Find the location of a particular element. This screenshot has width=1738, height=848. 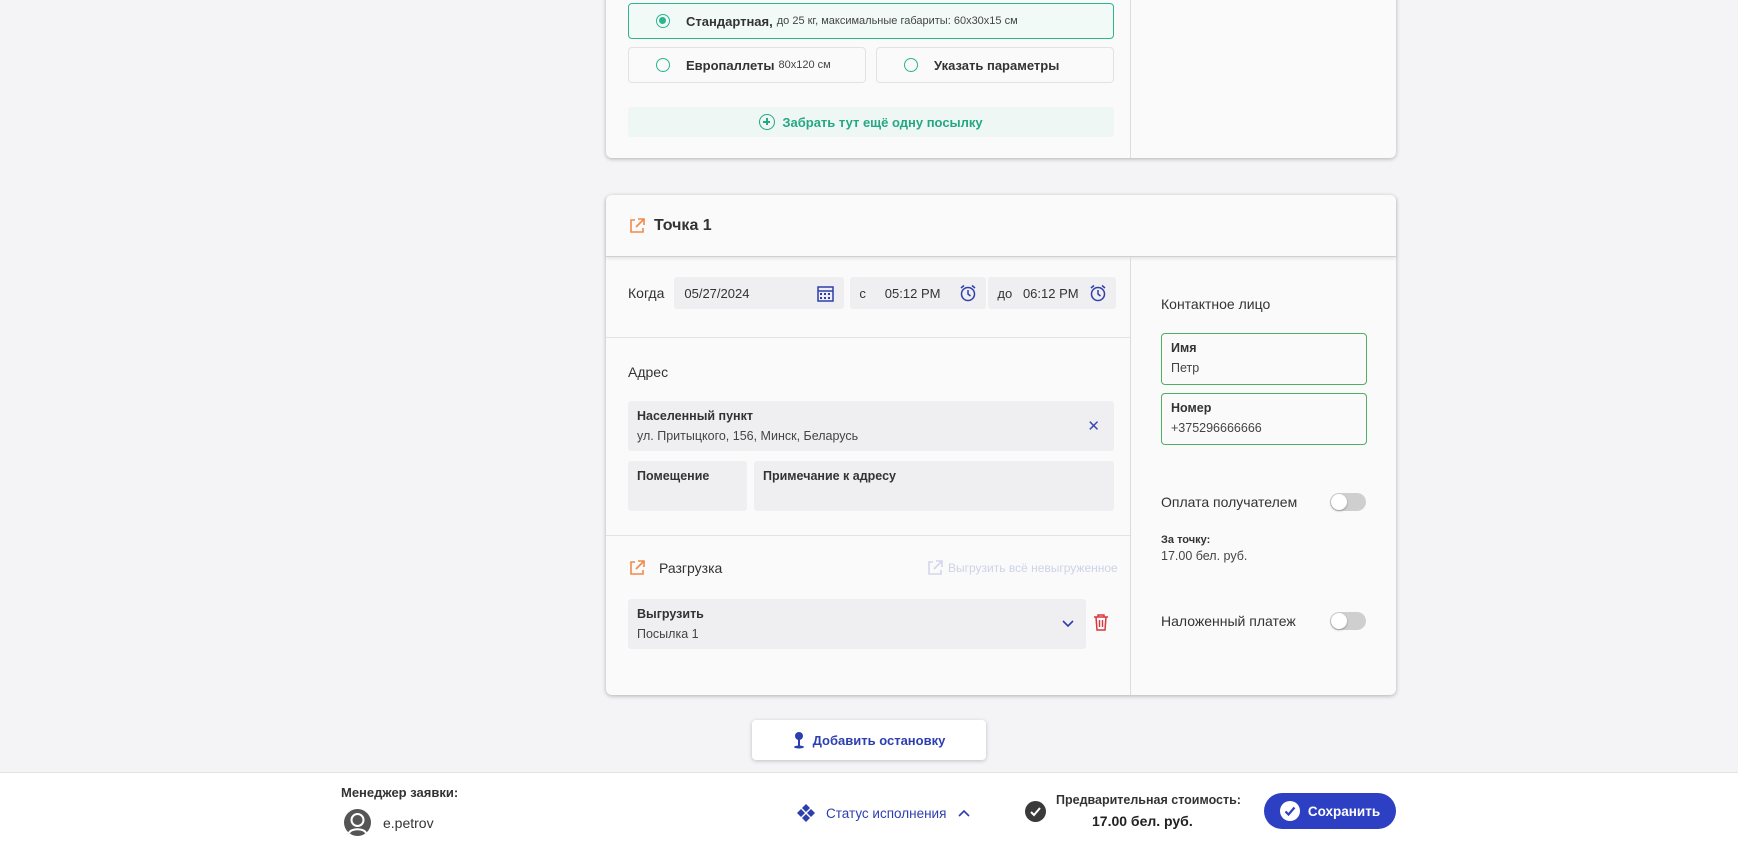

contact-phone-field: Номер +375296666666 is located at coordinates (1264, 419).